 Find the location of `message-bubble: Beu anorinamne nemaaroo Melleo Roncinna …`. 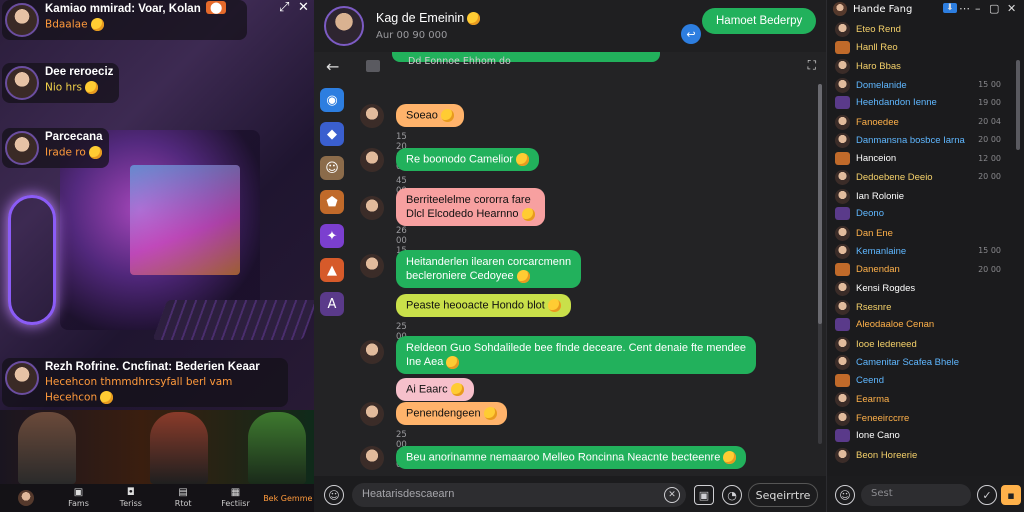

message-bubble: Beu anorinamne nemaaroo Melleo Roncinna … is located at coordinates (571, 457).